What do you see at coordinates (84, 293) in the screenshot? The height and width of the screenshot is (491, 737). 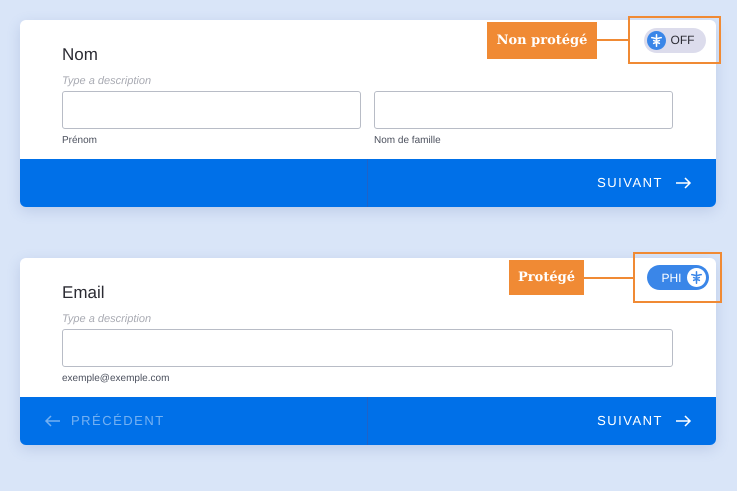 I see `question-title: Email` at bounding box center [84, 293].